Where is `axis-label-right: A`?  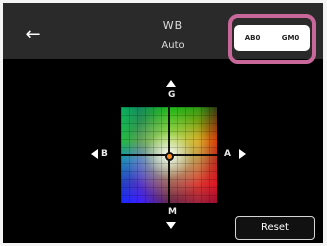
axis-label-right: A is located at coordinates (227, 154).